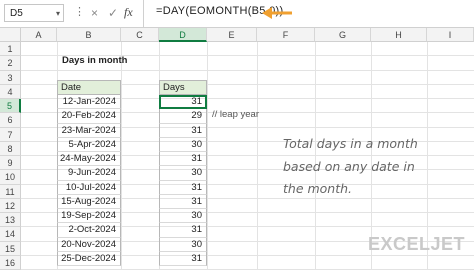  What do you see at coordinates (343, 35) in the screenshot?
I see `column-header-g: G` at bounding box center [343, 35].